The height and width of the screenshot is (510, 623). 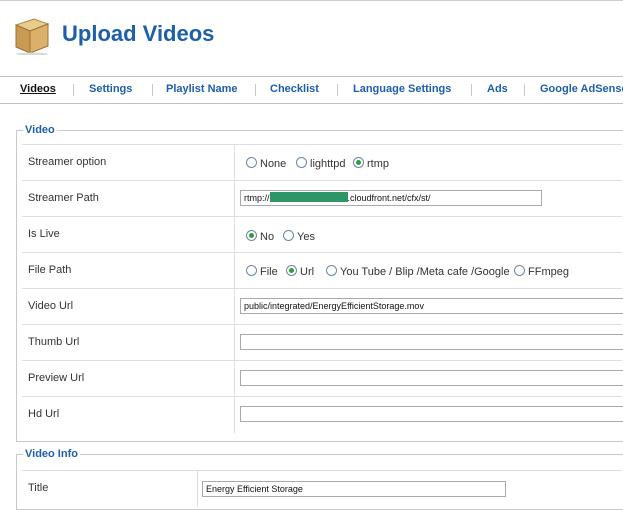 What do you see at coordinates (38, 488) in the screenshot?
I see `title-label: Title` at bounding box center [38, 488].